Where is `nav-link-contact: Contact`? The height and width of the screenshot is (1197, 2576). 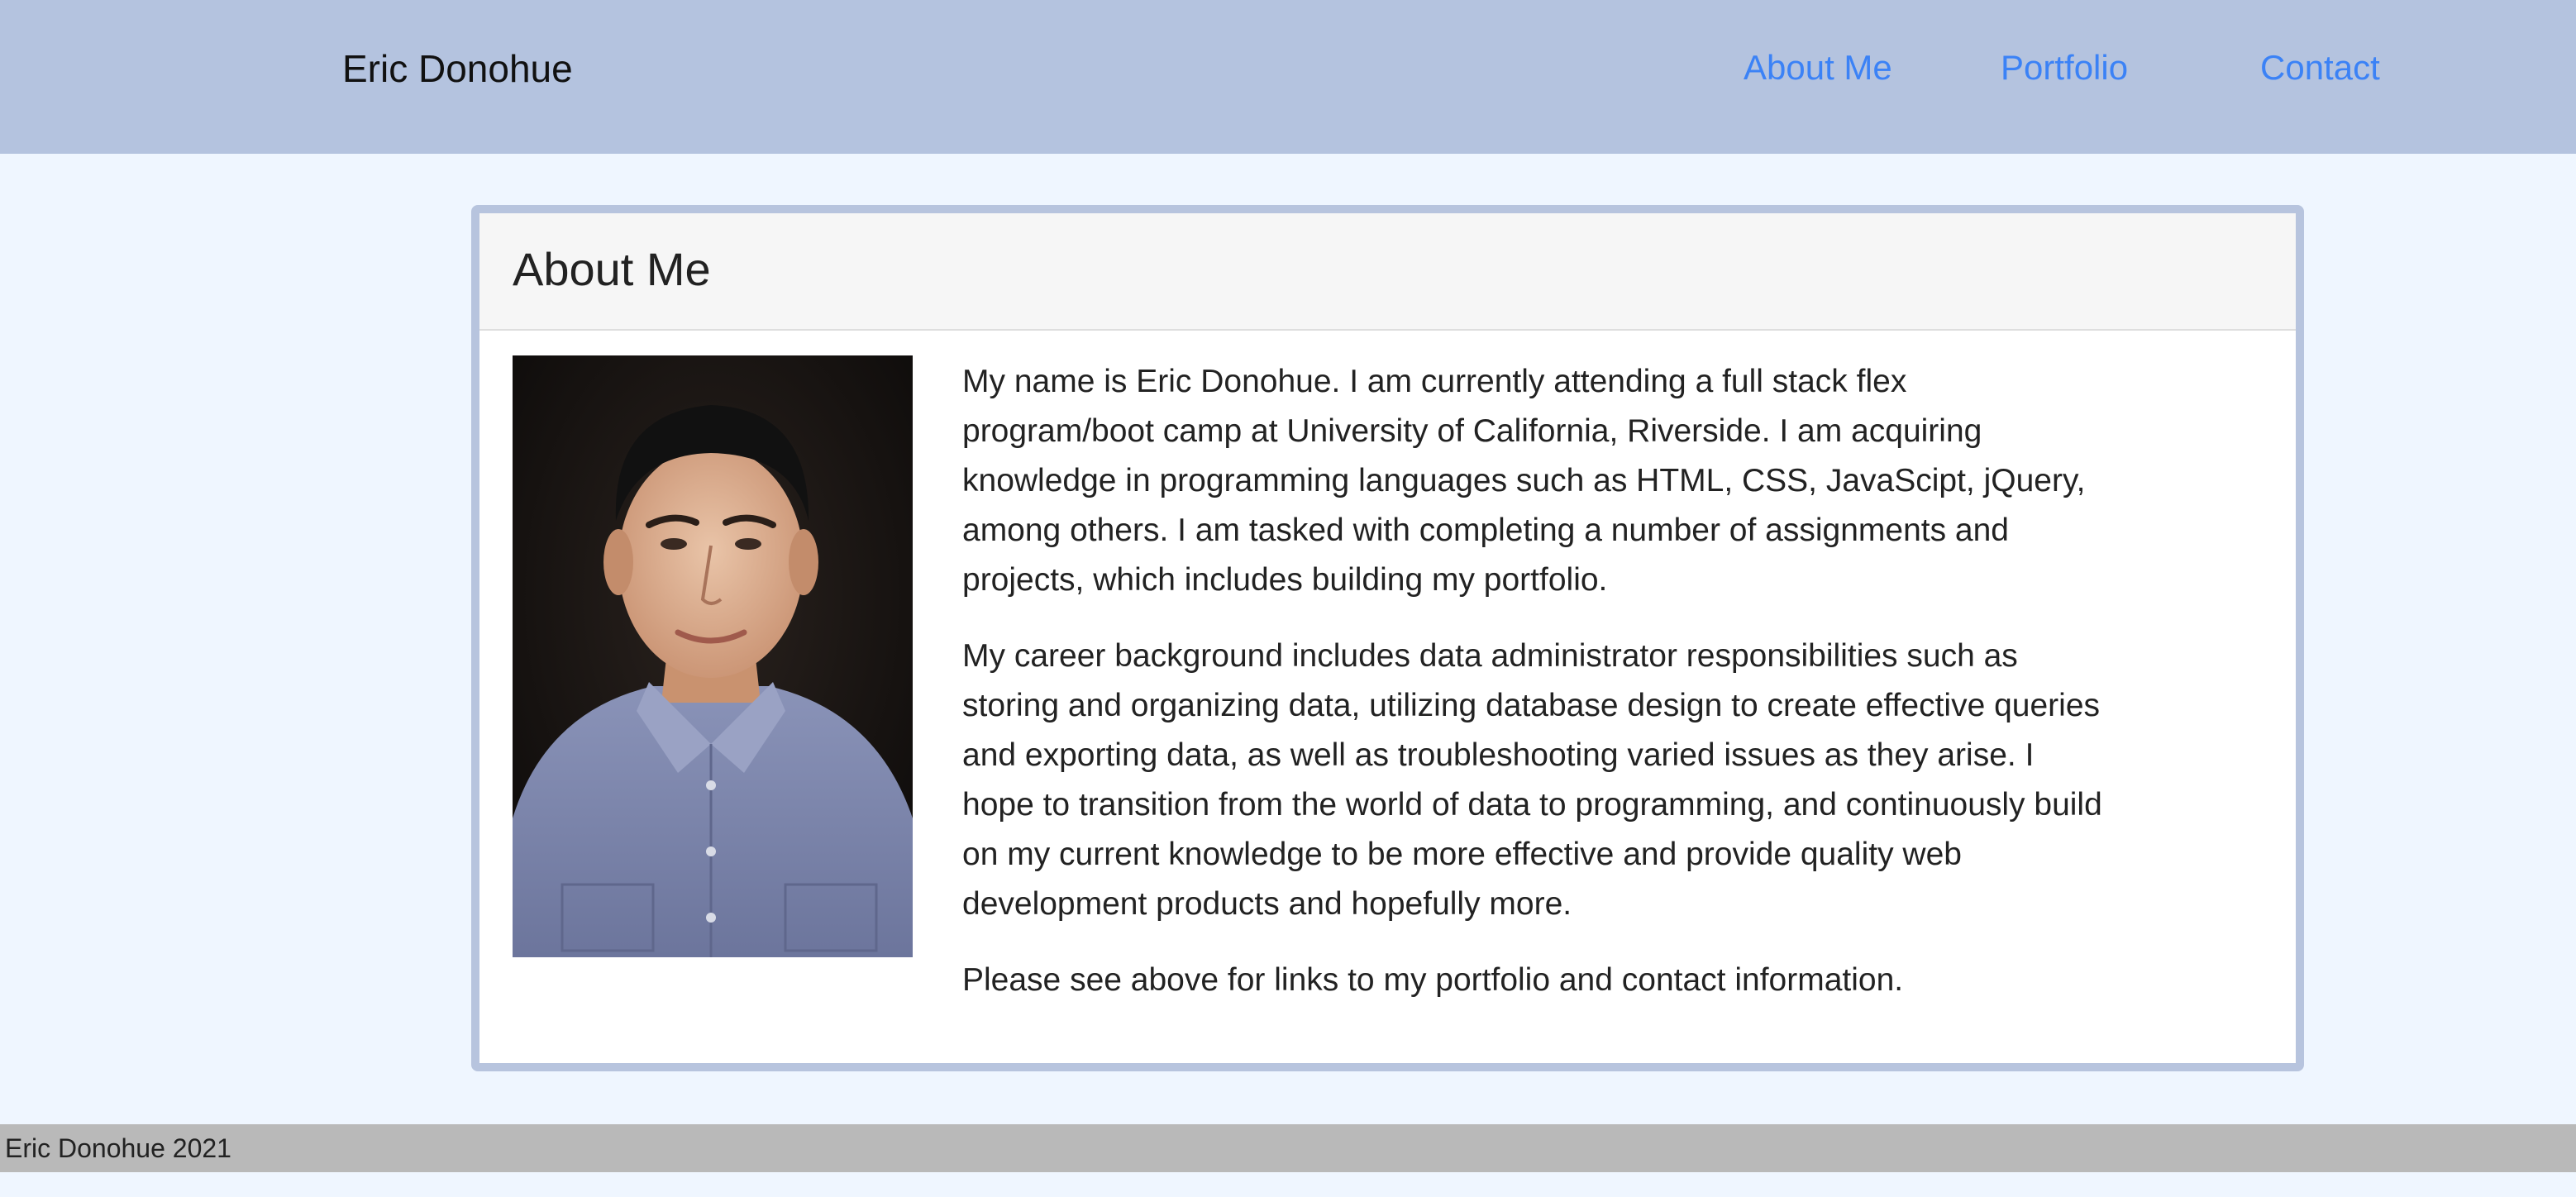 nav-link-contact: Contact is located at coordinates (2320, 67).